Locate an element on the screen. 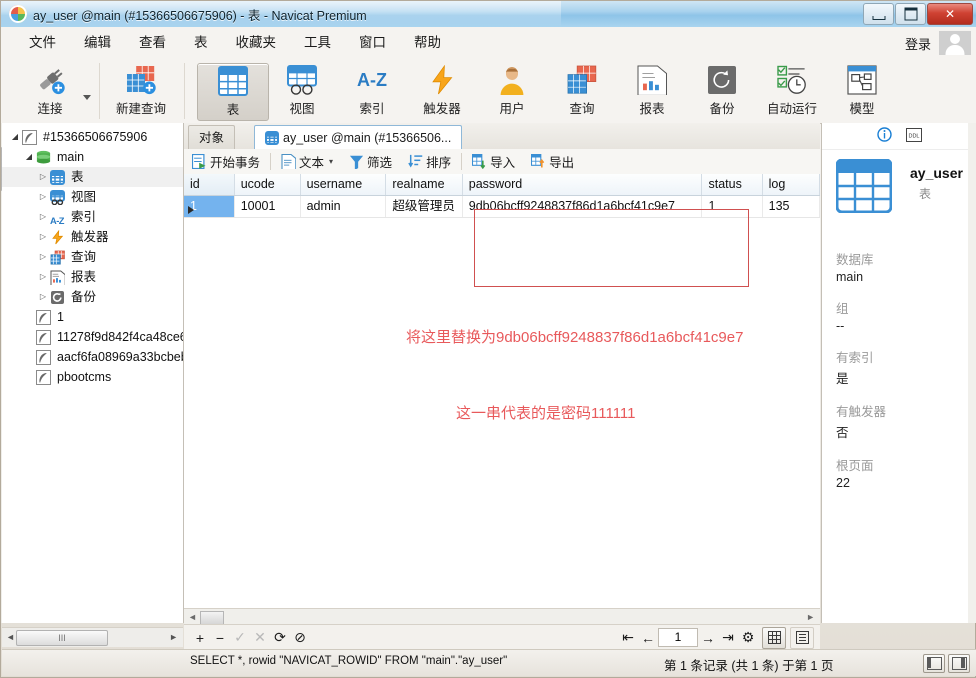 The image size is (976, 678). ribbon-view-button: 视图 is located at coordinates (302, 91).